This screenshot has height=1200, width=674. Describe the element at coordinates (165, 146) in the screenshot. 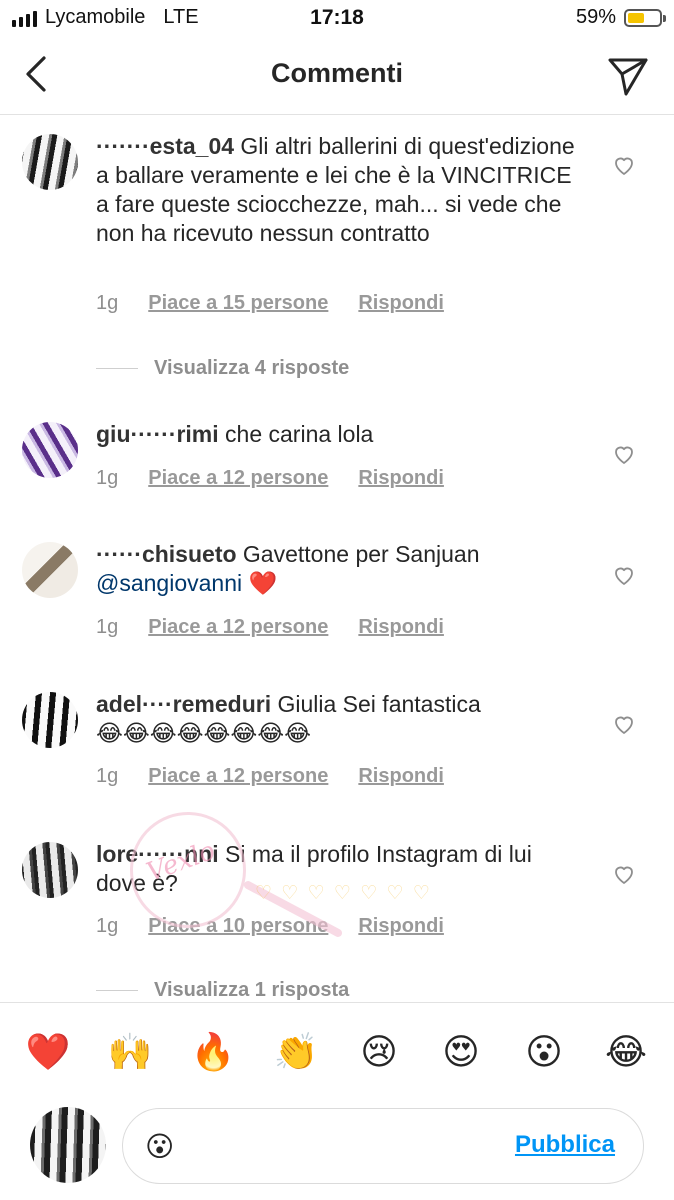

I see `comment-username: ·······esta_04` at that location.